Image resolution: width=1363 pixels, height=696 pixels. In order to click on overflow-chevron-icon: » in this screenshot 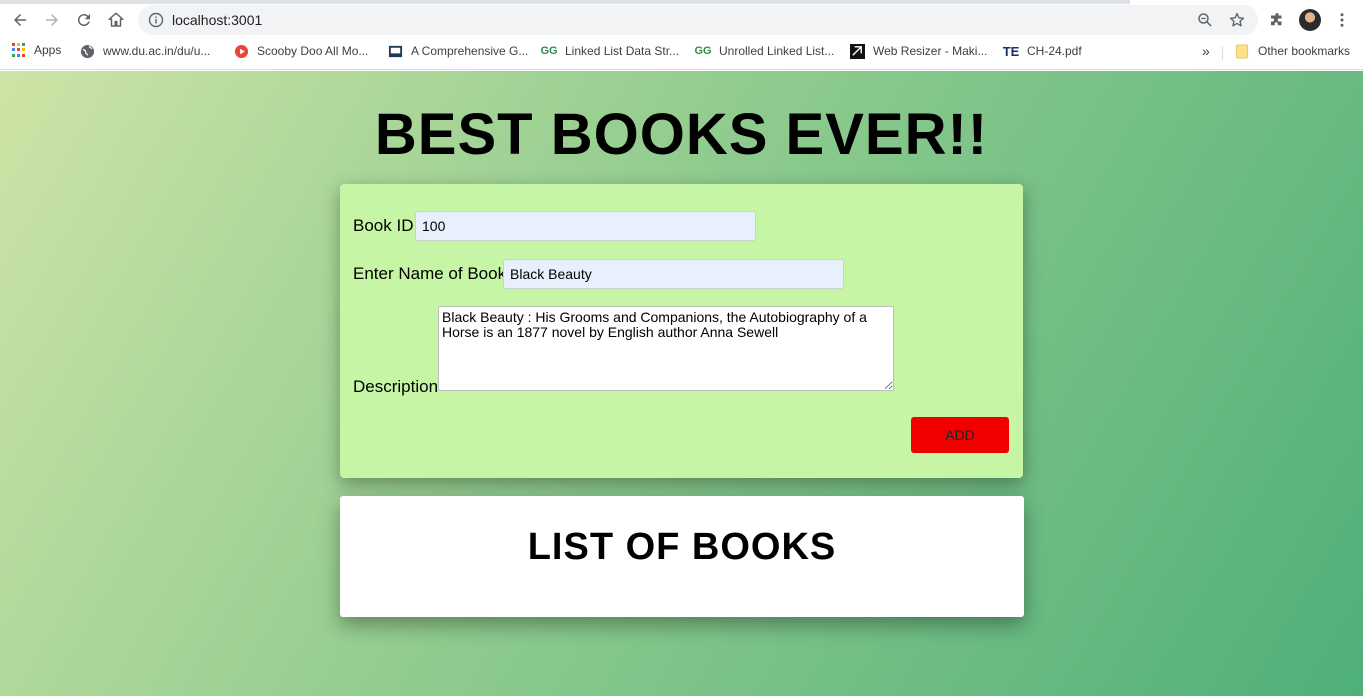, I will do `click(1206, 51)`.